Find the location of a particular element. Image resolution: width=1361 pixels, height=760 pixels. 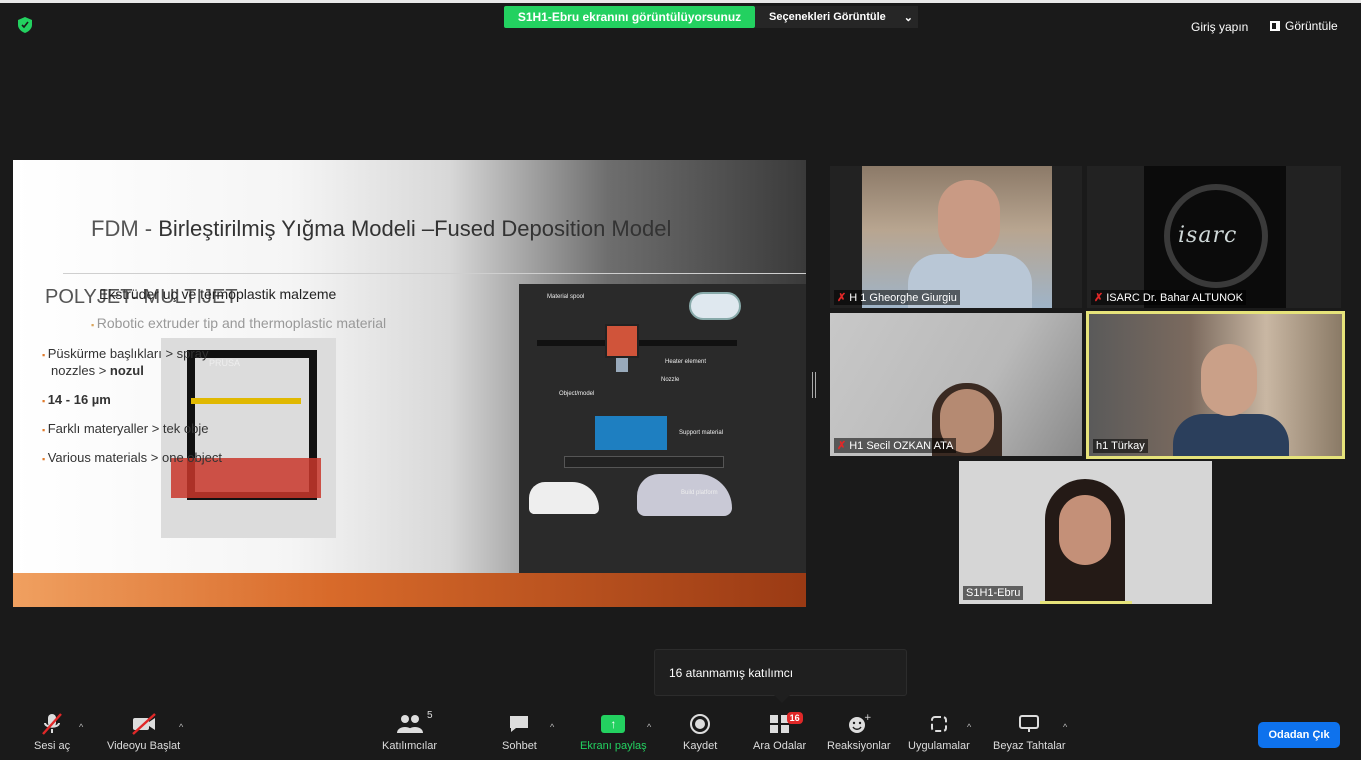

label-support: Support material is located at coordinates (701, 433).